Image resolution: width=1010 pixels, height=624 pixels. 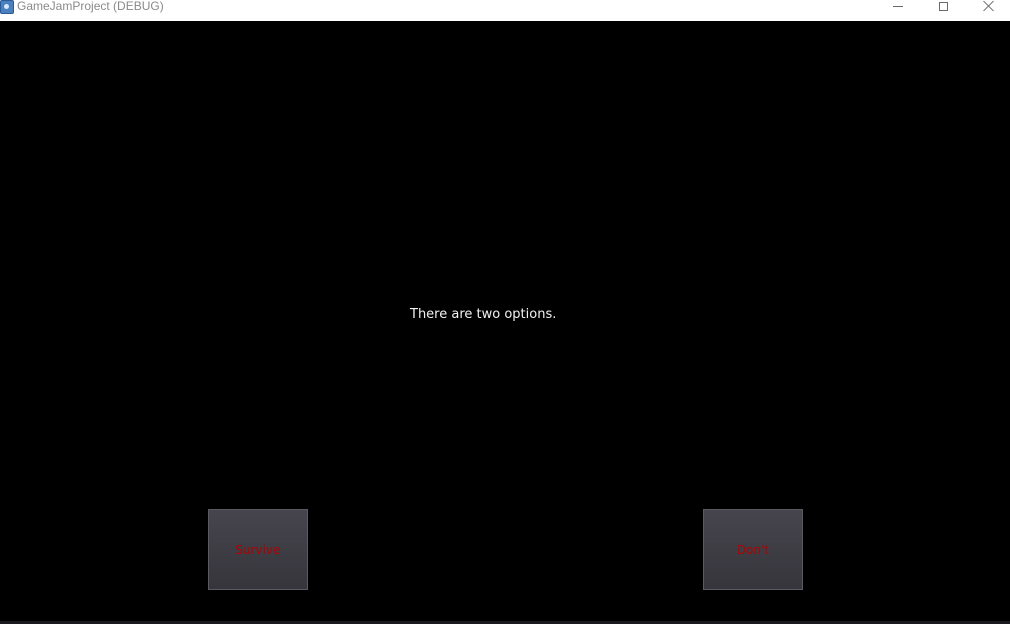 What do you see at coordinates (483, 314) in the screenshot?
I see `dialog-text: There are two options.` at bounding box center [483, 314].